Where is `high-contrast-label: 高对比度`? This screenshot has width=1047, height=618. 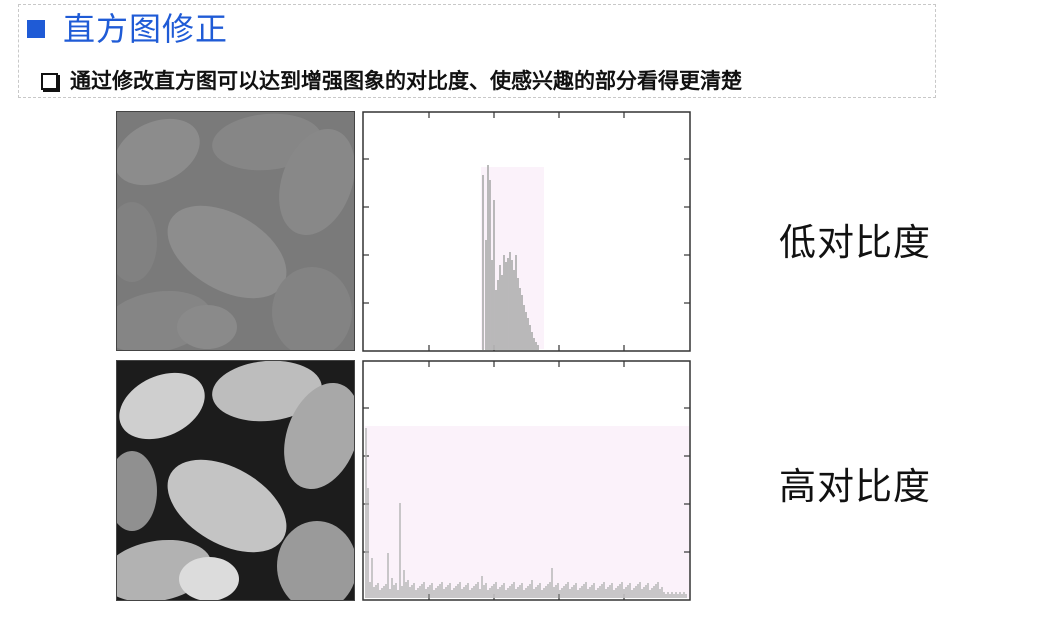 high-contrast-label: 高对比度 is located at coordinates (855, 486).